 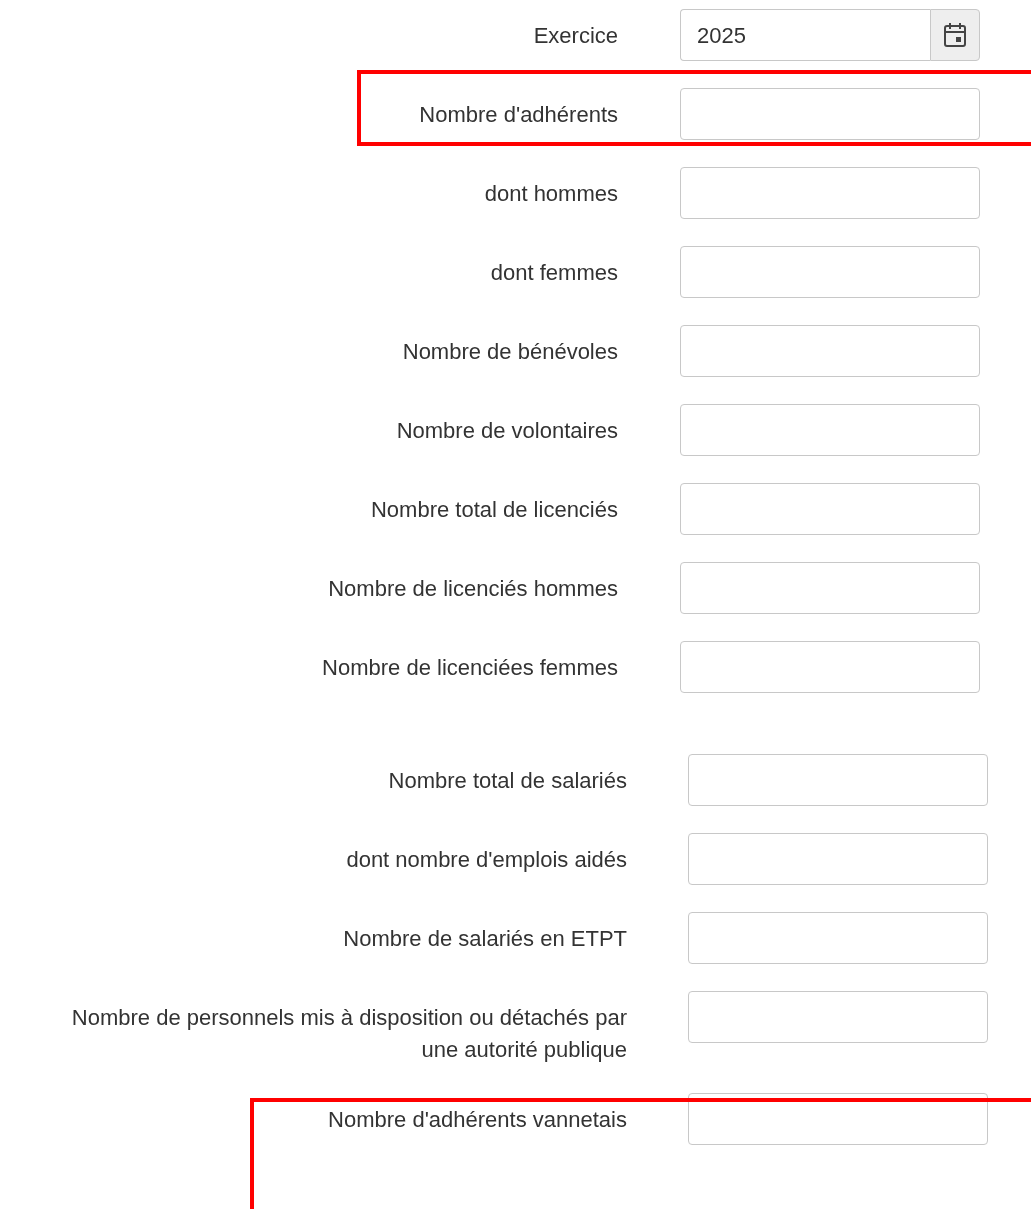 I want to click on field-label: dont femmes, so click(x=554, y=273).